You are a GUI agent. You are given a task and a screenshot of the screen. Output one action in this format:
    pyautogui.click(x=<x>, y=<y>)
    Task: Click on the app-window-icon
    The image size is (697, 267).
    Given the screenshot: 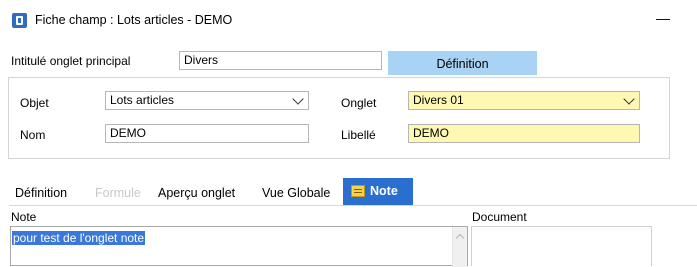 What is the action you would take?
    pyautogui.click(x=19, y=20)
    